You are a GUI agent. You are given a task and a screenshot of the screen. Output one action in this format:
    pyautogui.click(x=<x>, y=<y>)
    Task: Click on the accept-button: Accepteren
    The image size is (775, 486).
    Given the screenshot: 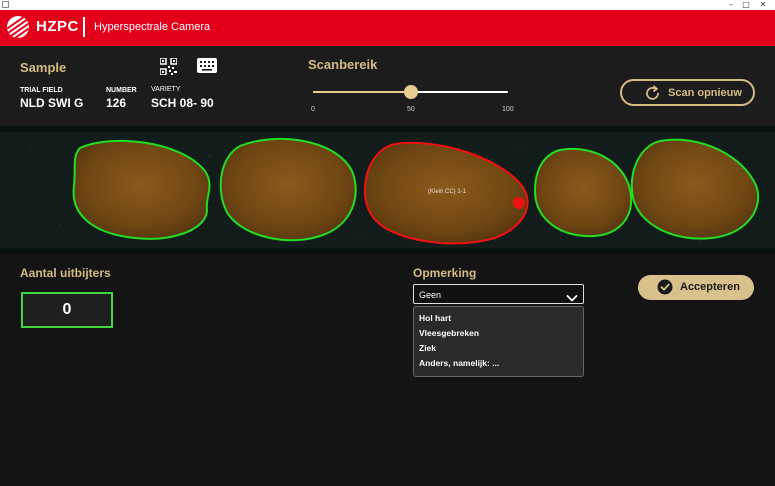 What is the action you would take?
    pyautogui.click(x=696, y=287)
    